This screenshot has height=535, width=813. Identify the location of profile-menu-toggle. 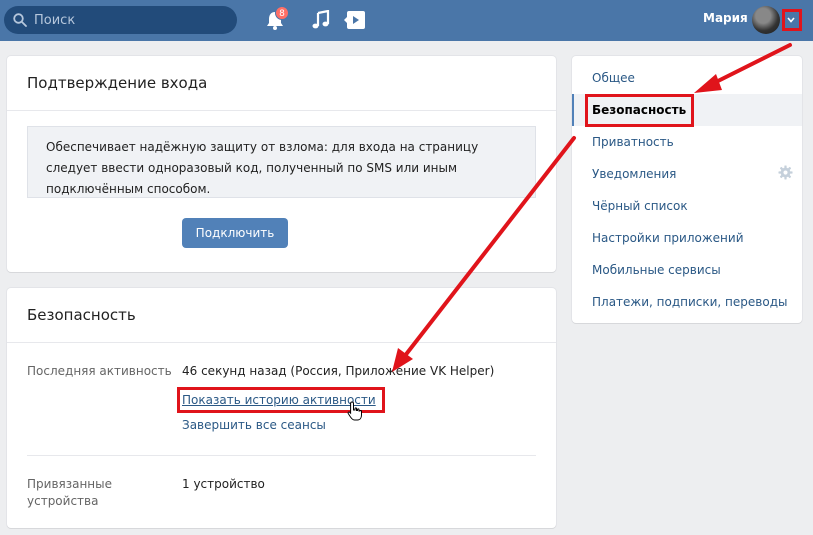
(792, 20).